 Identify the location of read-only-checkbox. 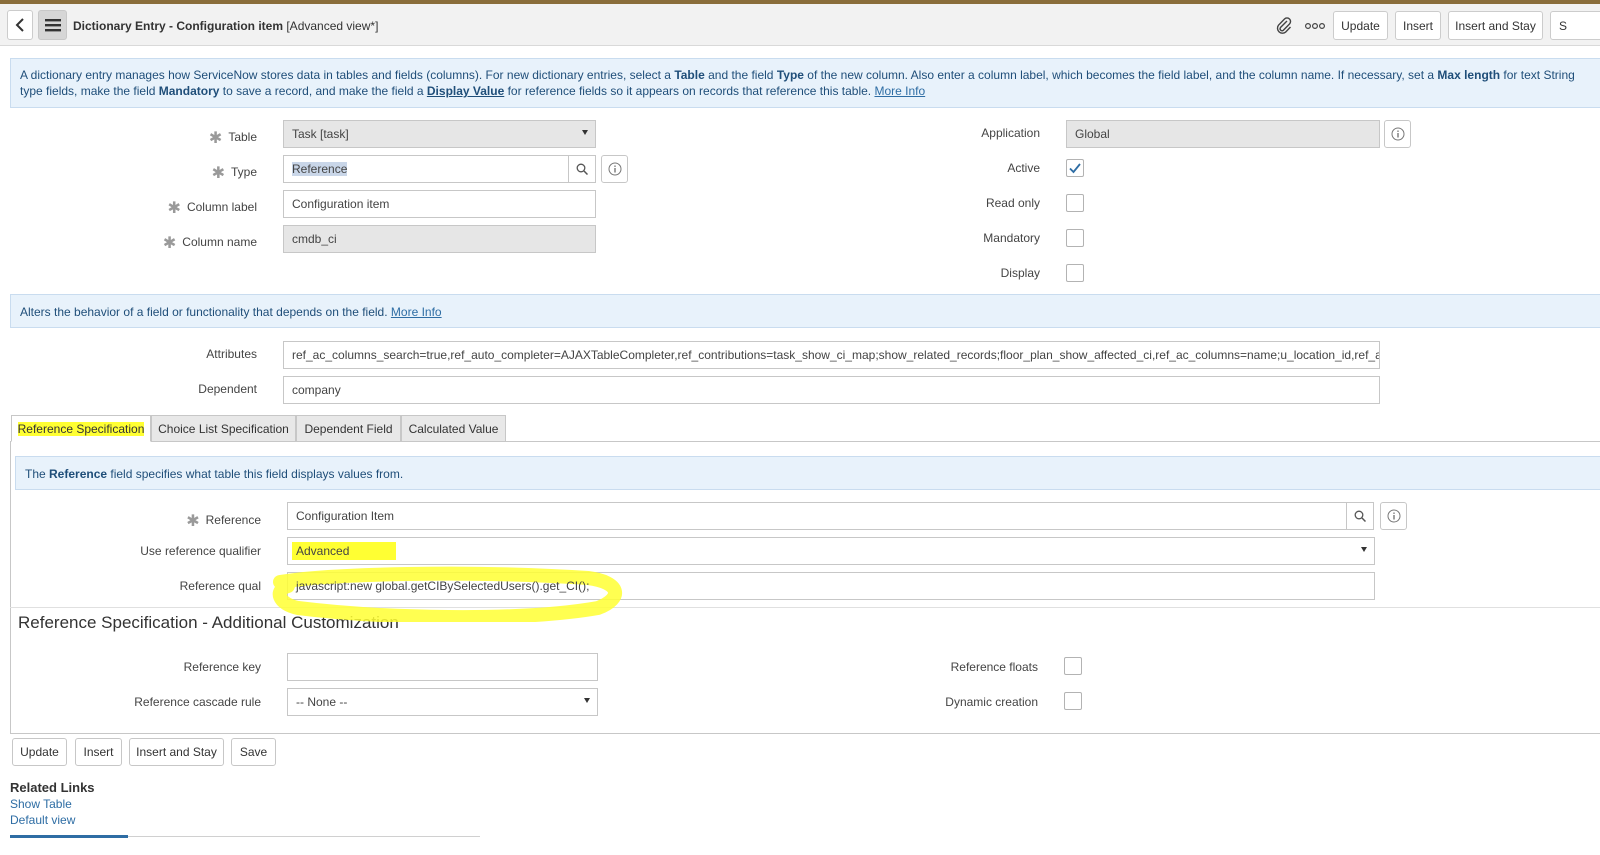
(1075, 203).